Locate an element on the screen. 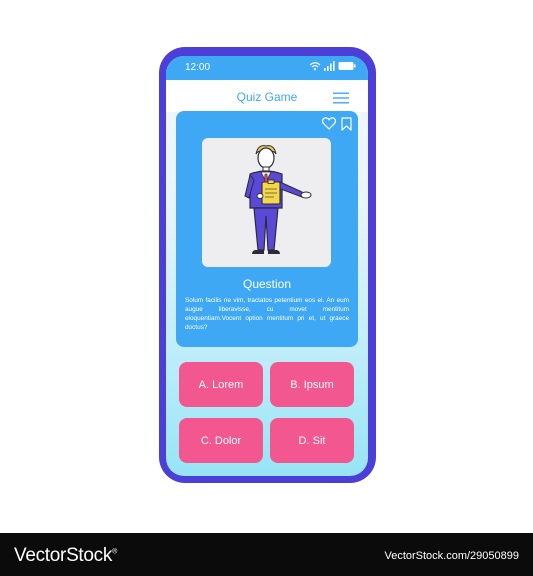 The width and height of the screenshot is (533, 576). image-id: VectorStock.com/29050899 is located at coordinates (451, 556).